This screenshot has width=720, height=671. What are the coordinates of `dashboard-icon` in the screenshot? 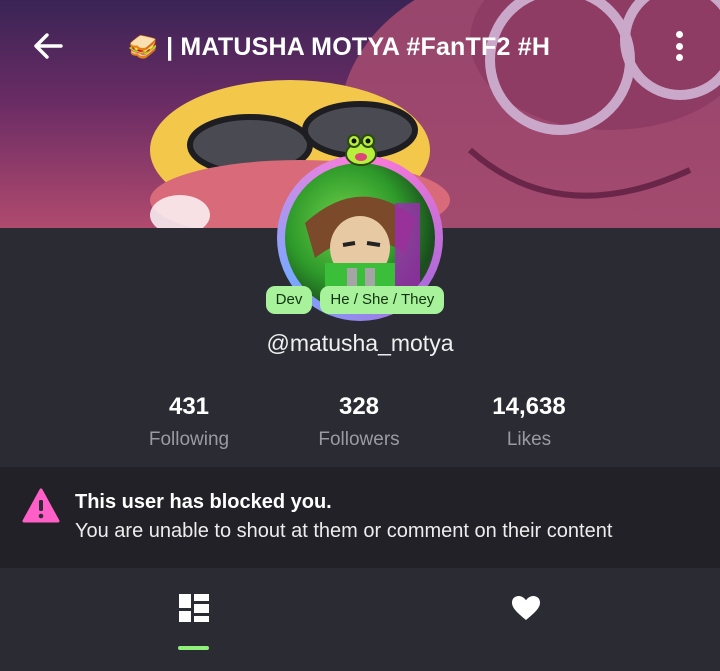 It's located at (194, 608).